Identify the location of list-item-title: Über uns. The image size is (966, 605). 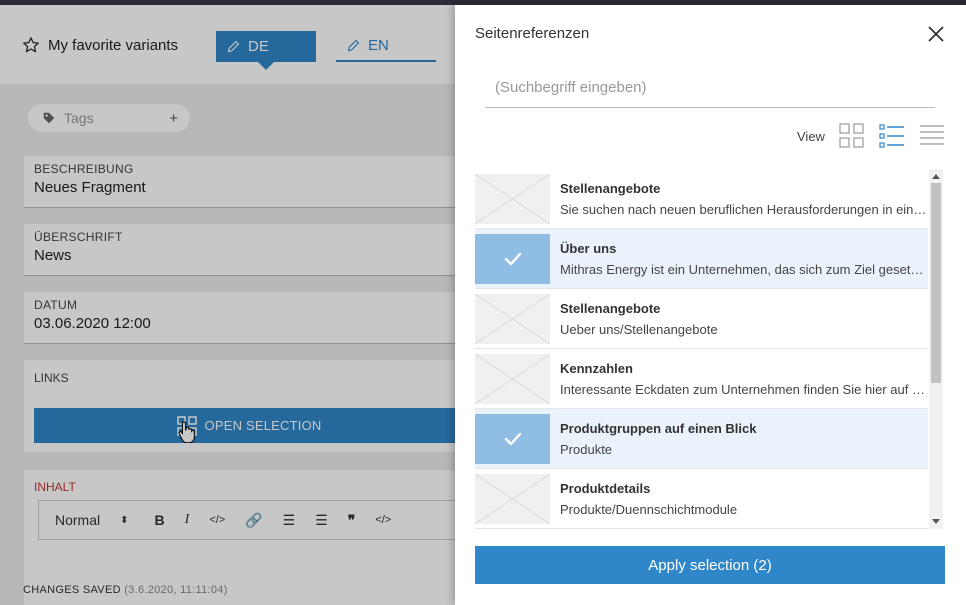
(588, 248).